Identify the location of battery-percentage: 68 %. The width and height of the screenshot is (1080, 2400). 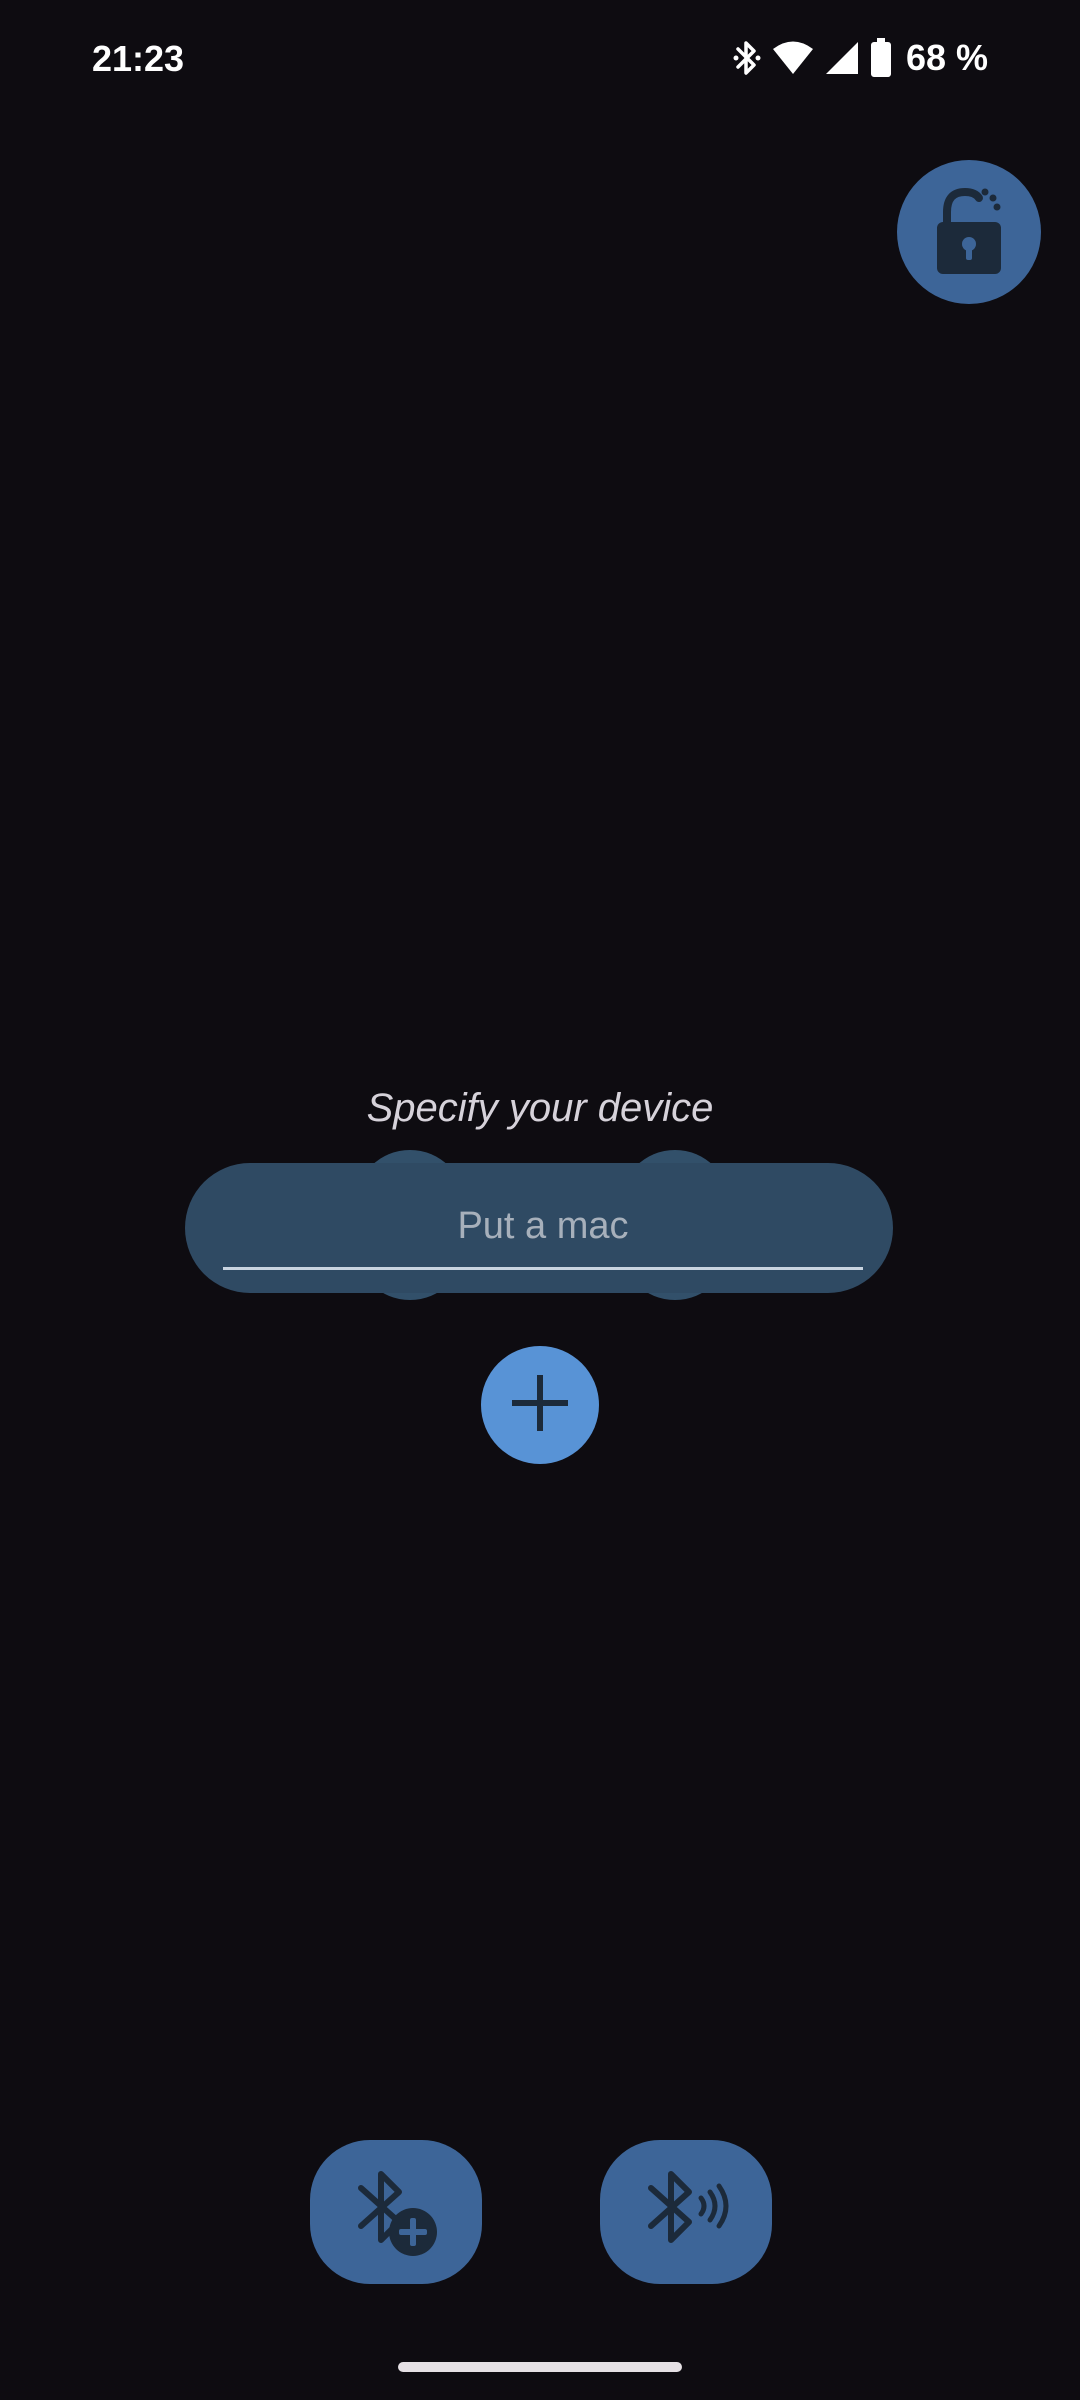
(946, 57).